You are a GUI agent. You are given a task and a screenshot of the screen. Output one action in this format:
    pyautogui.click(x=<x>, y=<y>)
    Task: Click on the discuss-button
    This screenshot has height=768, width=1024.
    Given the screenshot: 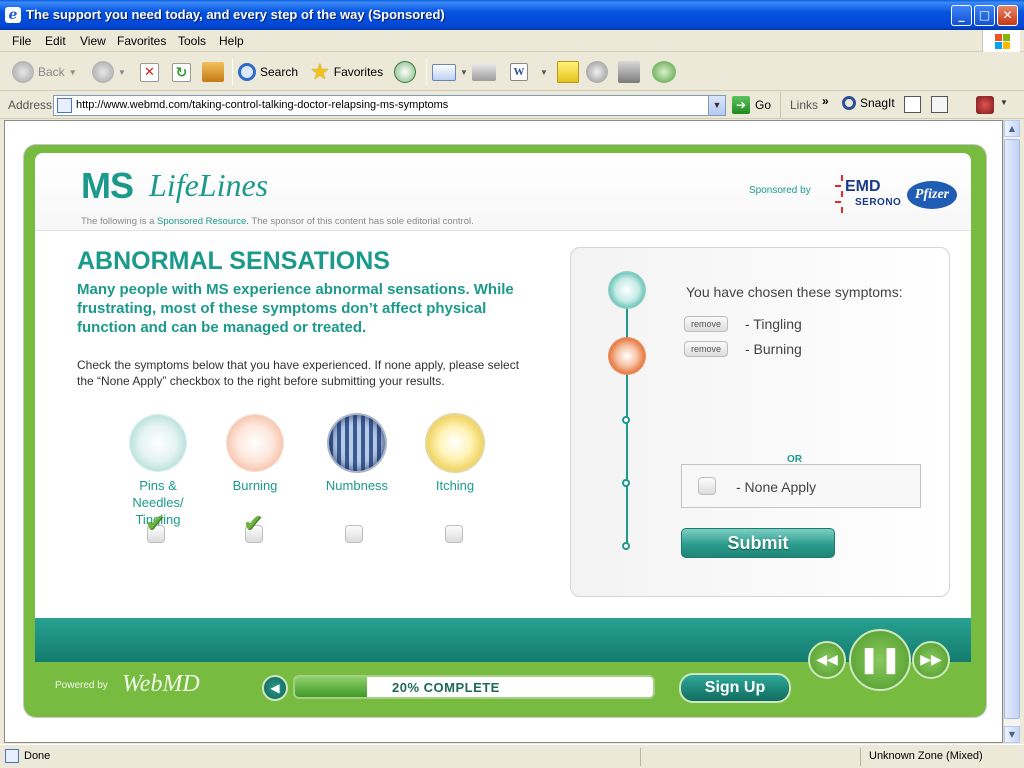 What is the action you would take?
    pyautogui.click(x=568, y=72)
    